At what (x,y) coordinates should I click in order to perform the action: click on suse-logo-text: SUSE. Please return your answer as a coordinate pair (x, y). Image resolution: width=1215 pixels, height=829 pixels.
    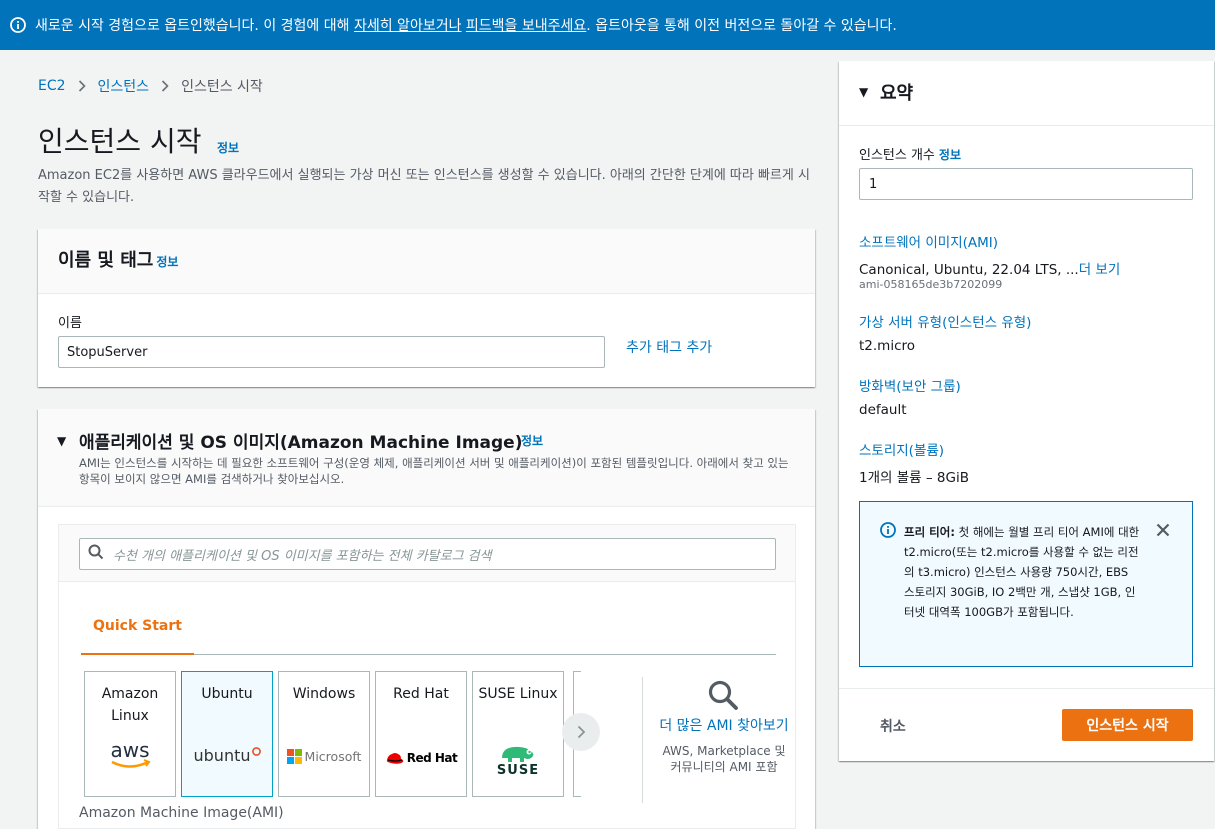
    Looking at the image, I should click on (518, 770).